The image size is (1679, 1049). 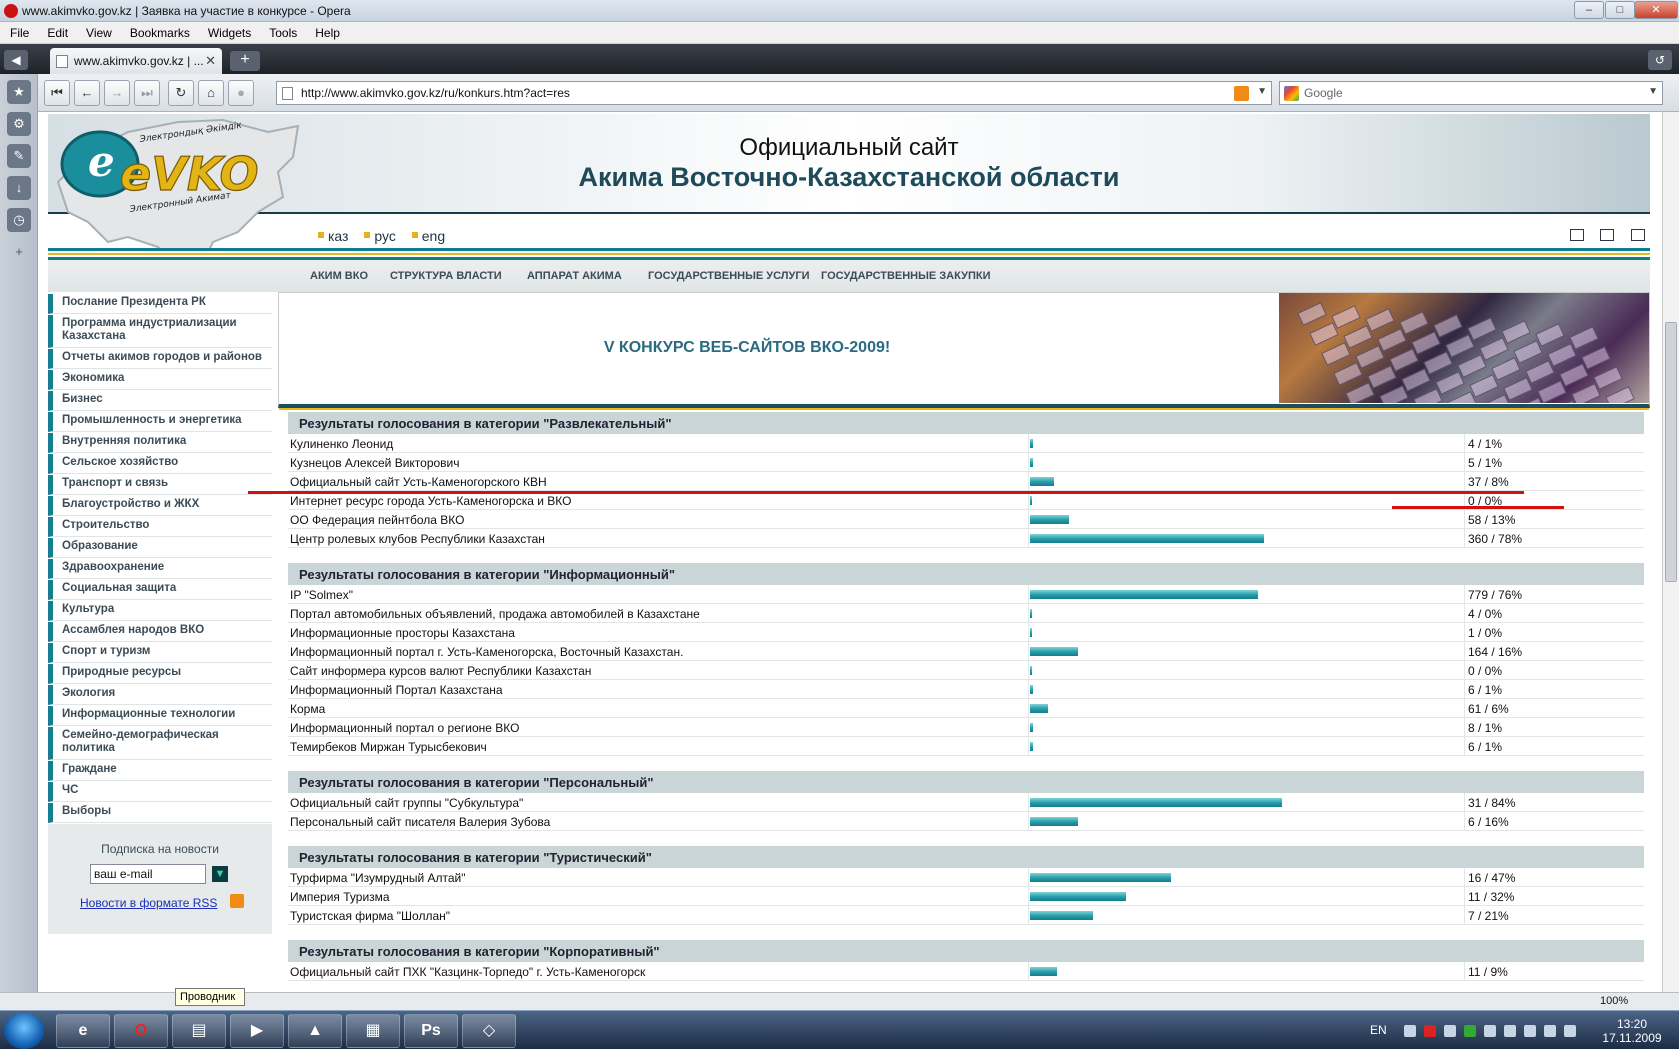 I want to click on search-field: Google ▼, so click(x=1471, y=93).